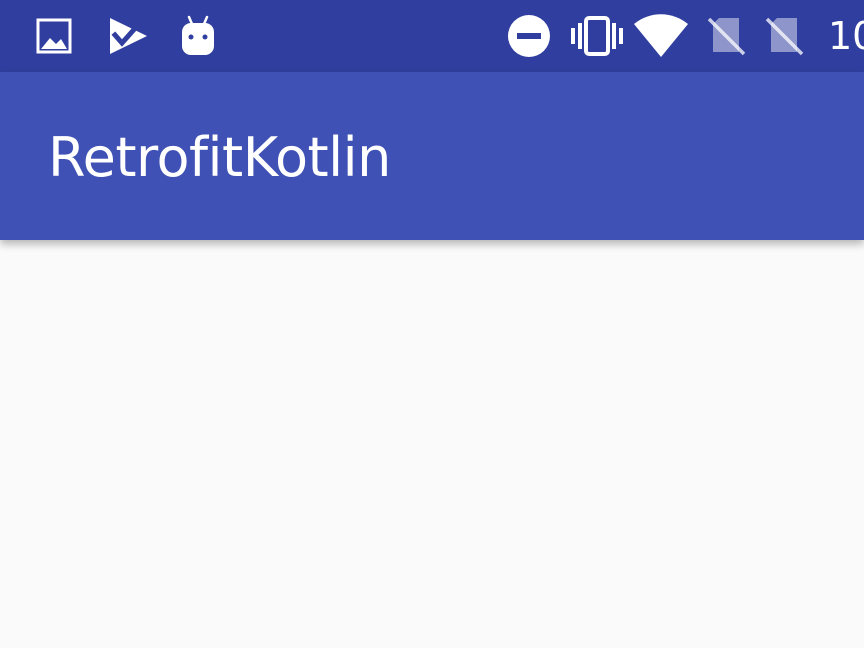 This screenshot has width=864, height=648. What do you see at coordinates (198, 36) in the screenshot?
I see `android-robot-icon` at bounding box center [198, 36].